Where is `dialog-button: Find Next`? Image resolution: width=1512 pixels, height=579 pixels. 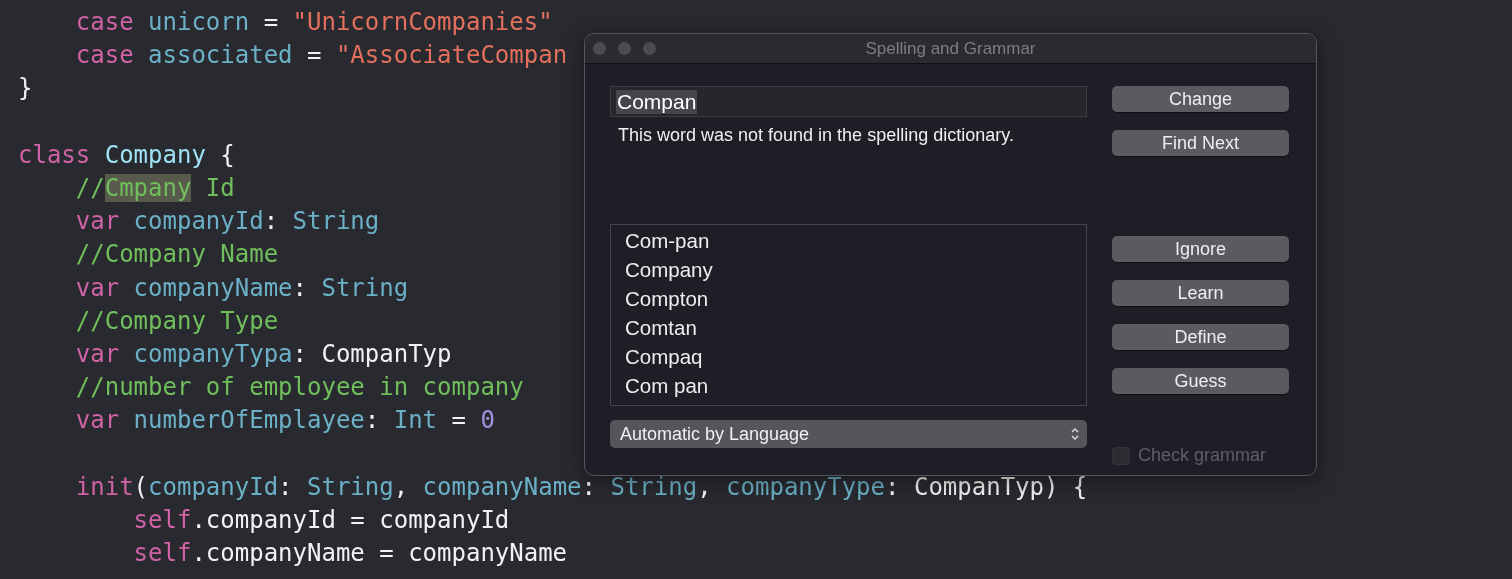
dialog-button: Find Next is located at coordinates (1200, 143).